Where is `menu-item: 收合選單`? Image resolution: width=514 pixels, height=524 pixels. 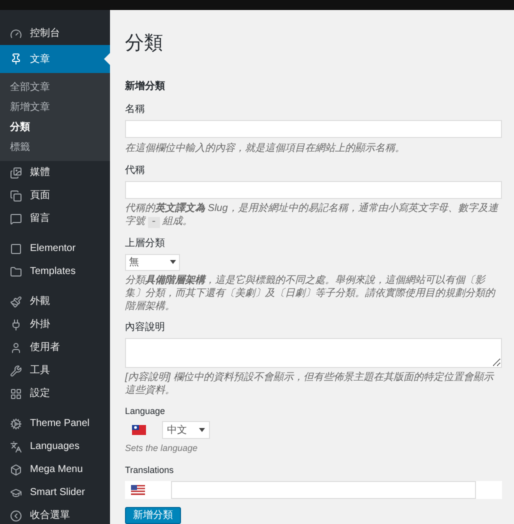 menu-item: 收合選單 is located at coordinates (55, 514).